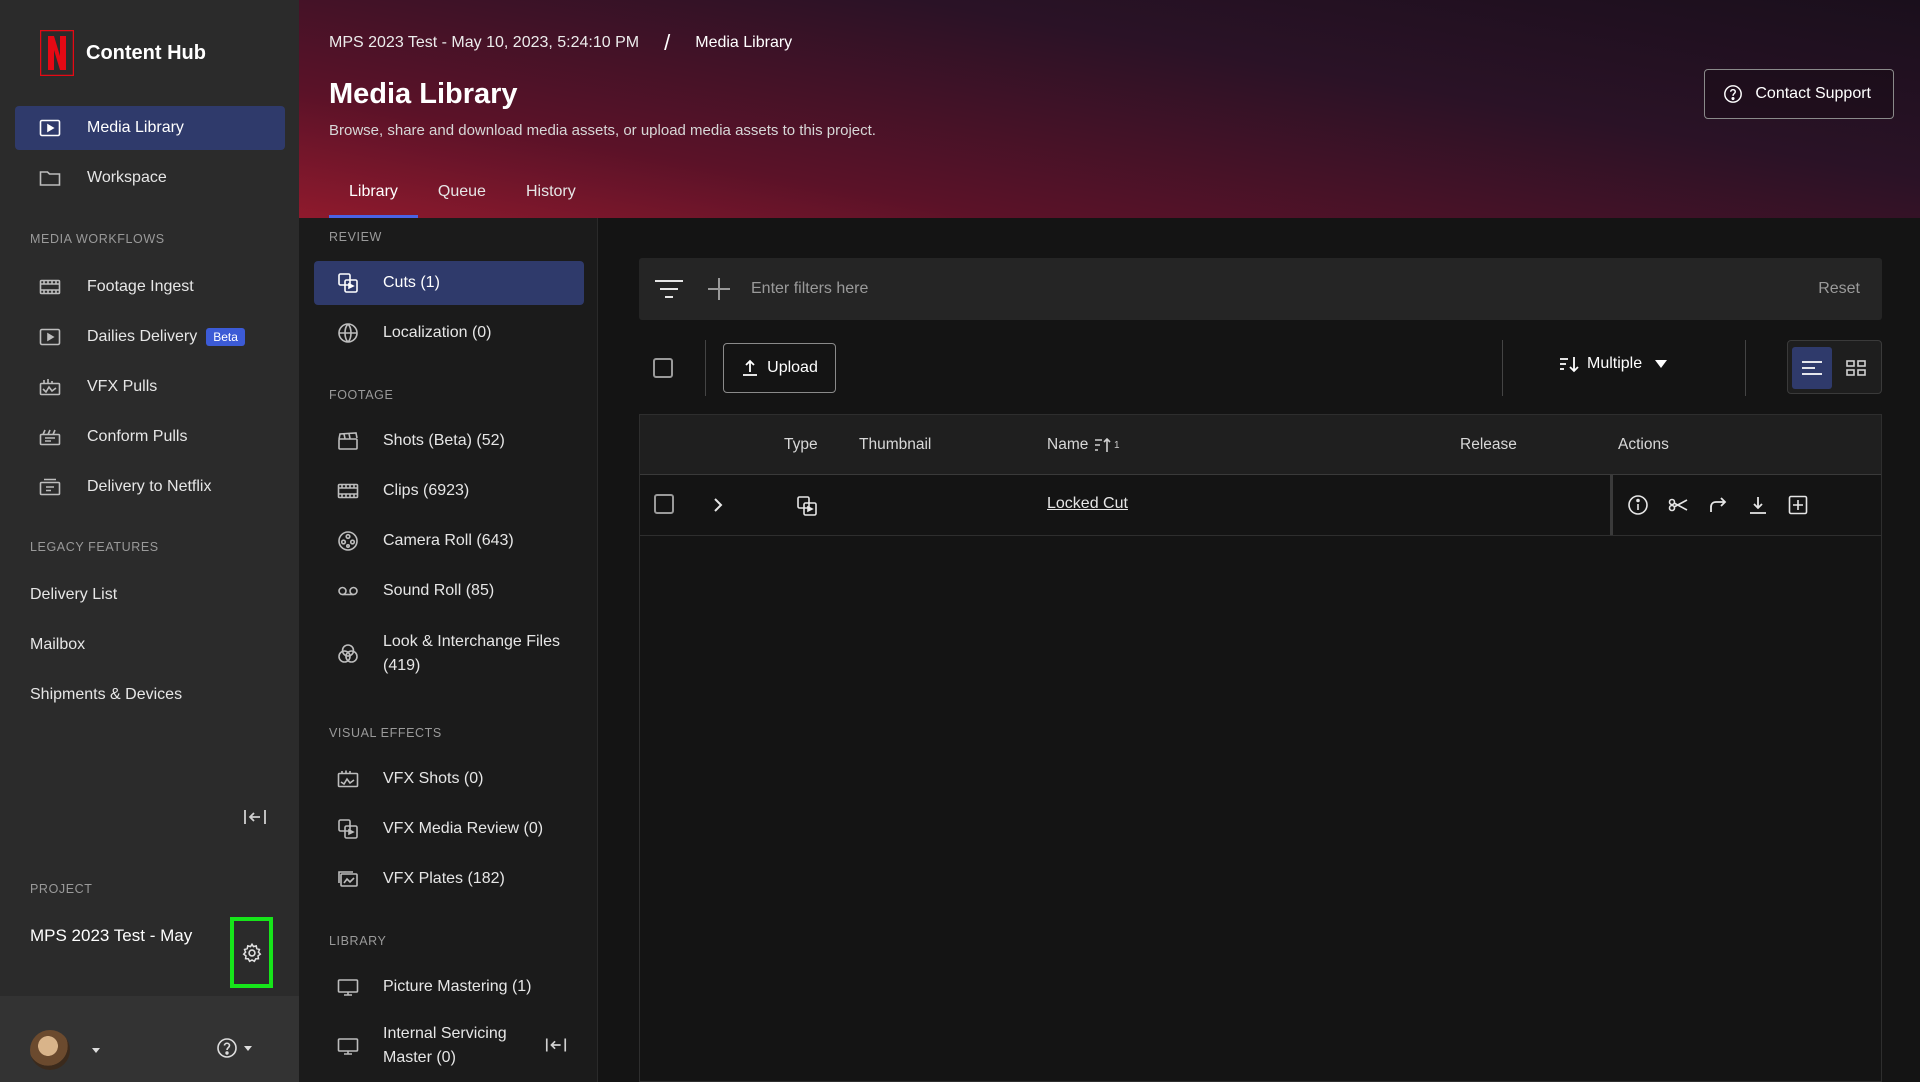 The image size is (1920, 1082). What do you see at coordinates (1856, 368) in the screenshot?
I see `grid-view-button` at bounding box center [1856, 368].